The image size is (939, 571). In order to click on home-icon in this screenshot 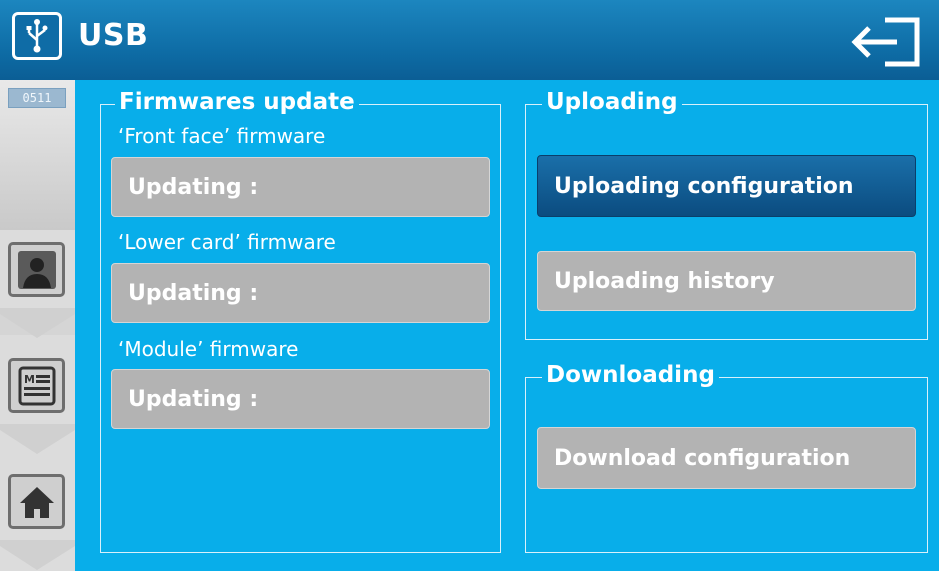, I will do `click(36, 502)`.